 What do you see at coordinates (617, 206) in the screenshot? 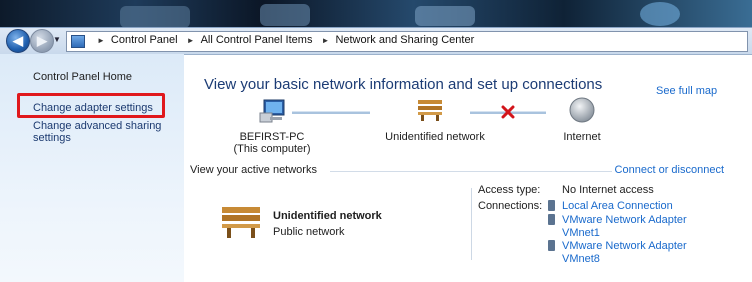
I see `connection-link: Local Area Connection` at bounding box center [617, 206].